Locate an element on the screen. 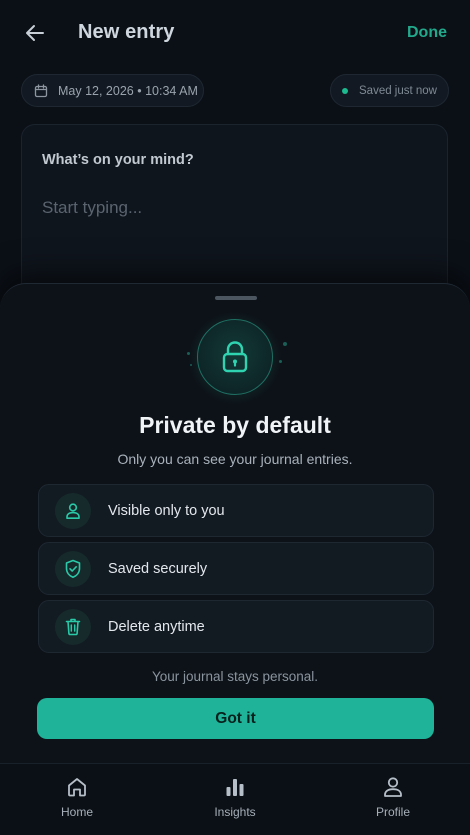  nav-label-profile: Profile is located at coordinates (392, 812).